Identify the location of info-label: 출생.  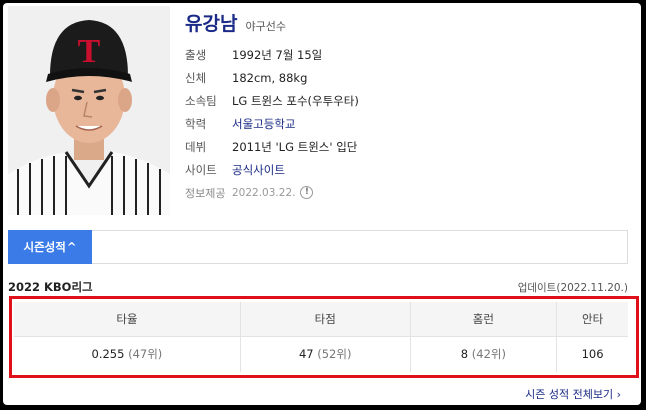
(196, 54).